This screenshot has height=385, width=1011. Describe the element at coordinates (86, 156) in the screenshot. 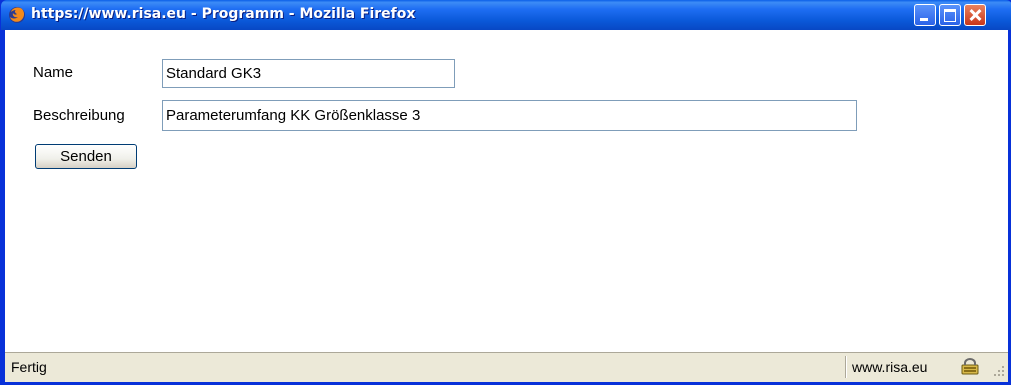

I see `send-button: Senden` at that location.